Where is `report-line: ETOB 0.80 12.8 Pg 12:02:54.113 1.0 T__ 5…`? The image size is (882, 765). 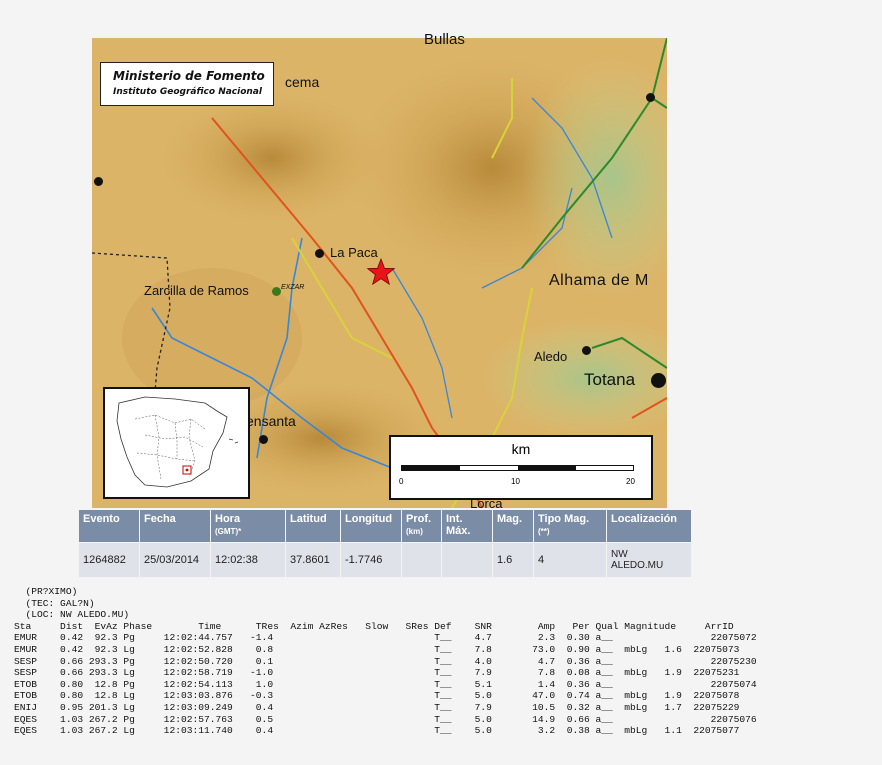
report-line: ETOB 0.80 12.8 Pg 12:02:54.113 1.0 T__ 5… is located at coordinates (385, 684).